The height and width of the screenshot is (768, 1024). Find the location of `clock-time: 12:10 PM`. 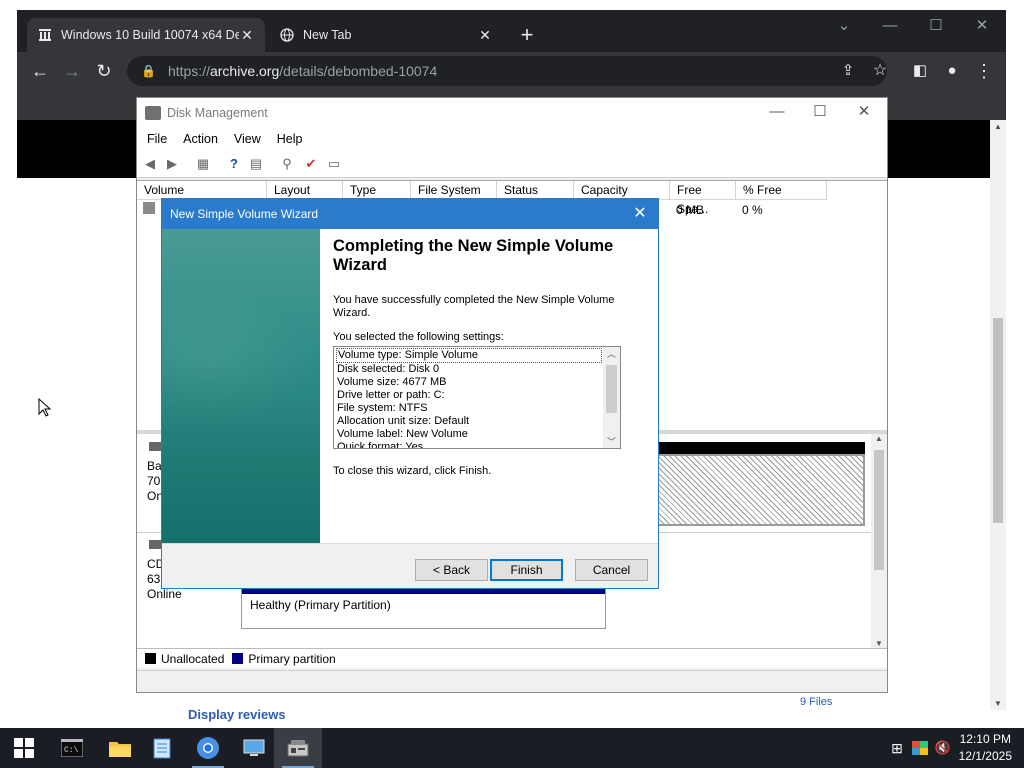

clock-time: 12:10 PM is located at coordinates (985, 739).